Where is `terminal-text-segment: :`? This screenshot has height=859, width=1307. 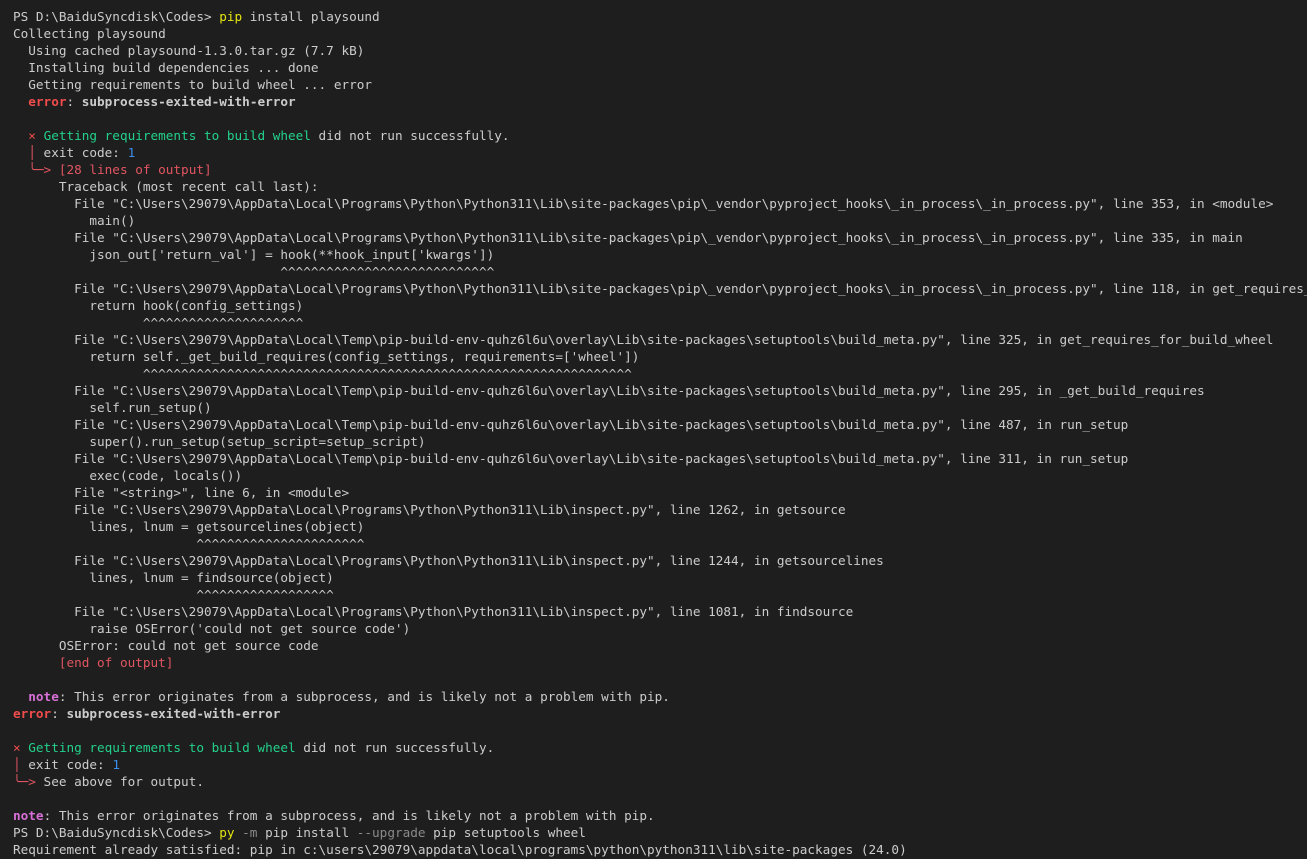
terminal-text-segment: : is located at coordinates (74, 101).